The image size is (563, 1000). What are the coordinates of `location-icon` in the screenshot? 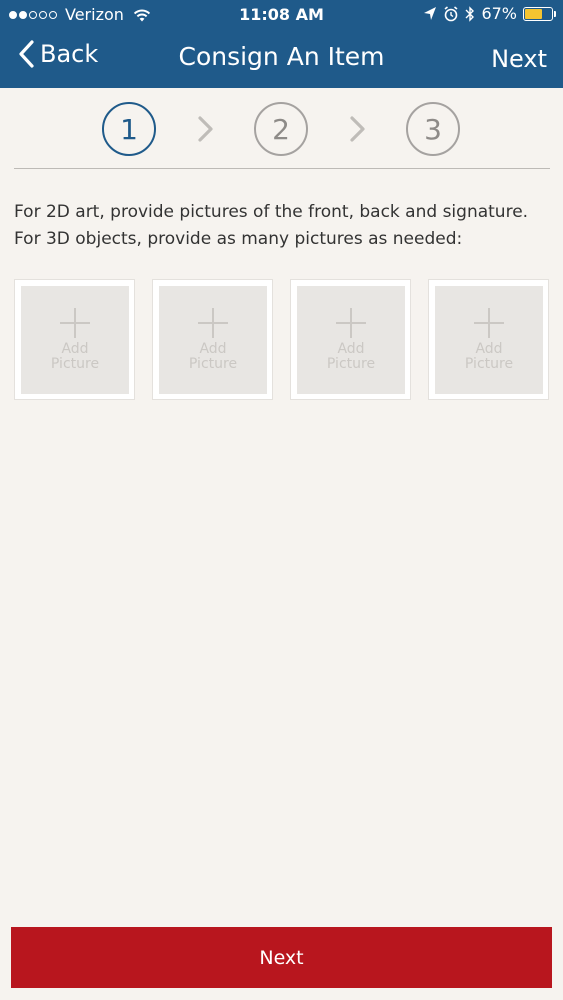 It's located at (430, 13).